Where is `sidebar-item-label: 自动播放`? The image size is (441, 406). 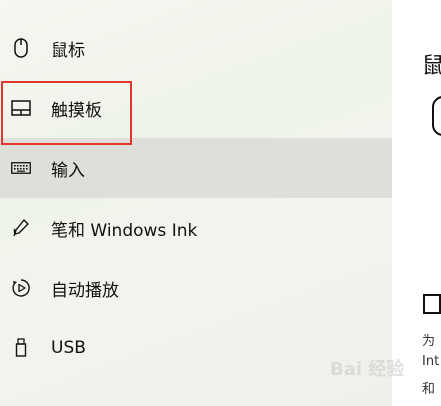 sidebar-item-label: 自动播放 is located at coordinates (85, 290).